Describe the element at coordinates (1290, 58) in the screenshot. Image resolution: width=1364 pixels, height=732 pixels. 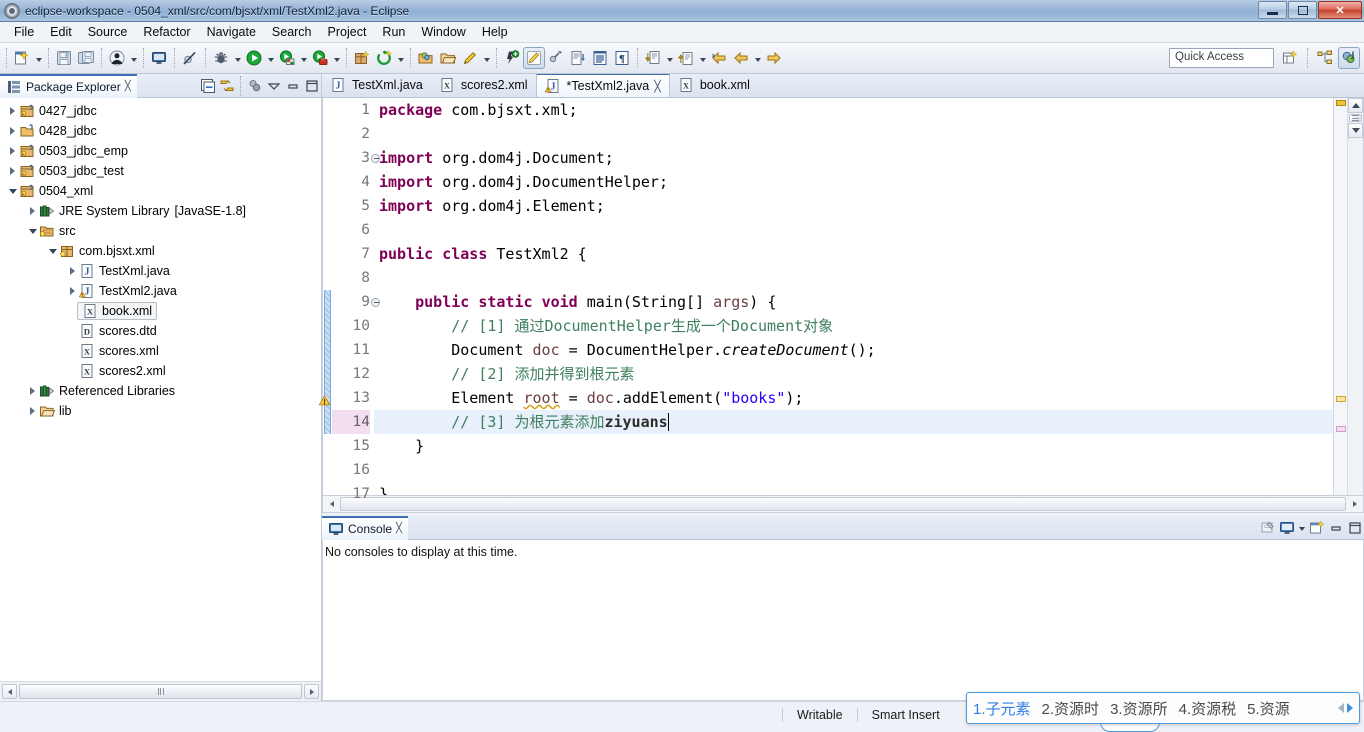
I see `open-perspective-icon` at that location.